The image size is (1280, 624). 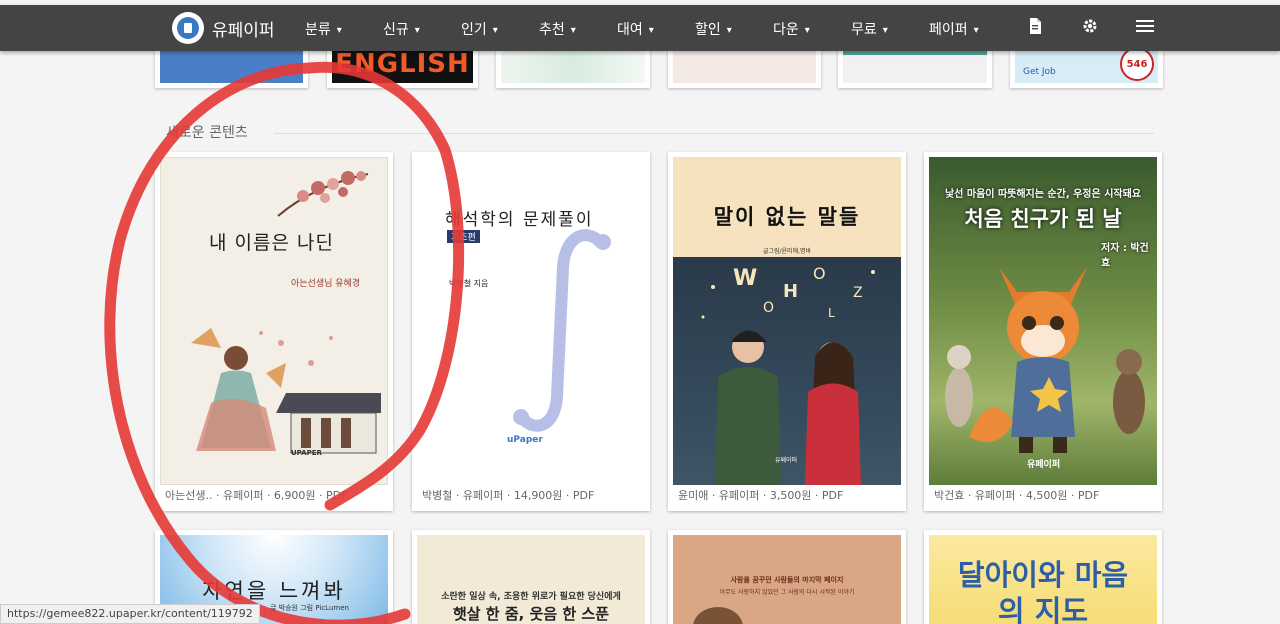 I want to click on section-divider, so click(x=714, y=133).